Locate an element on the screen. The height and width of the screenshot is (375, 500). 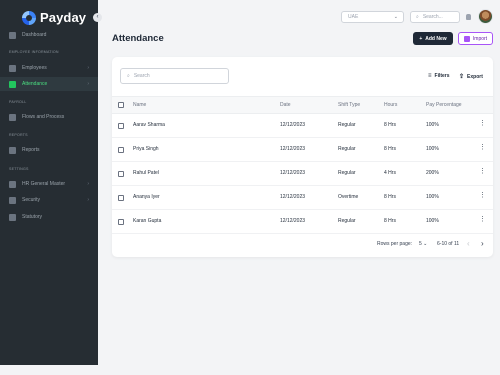
flag-icon is located at coordinates (12, 217).